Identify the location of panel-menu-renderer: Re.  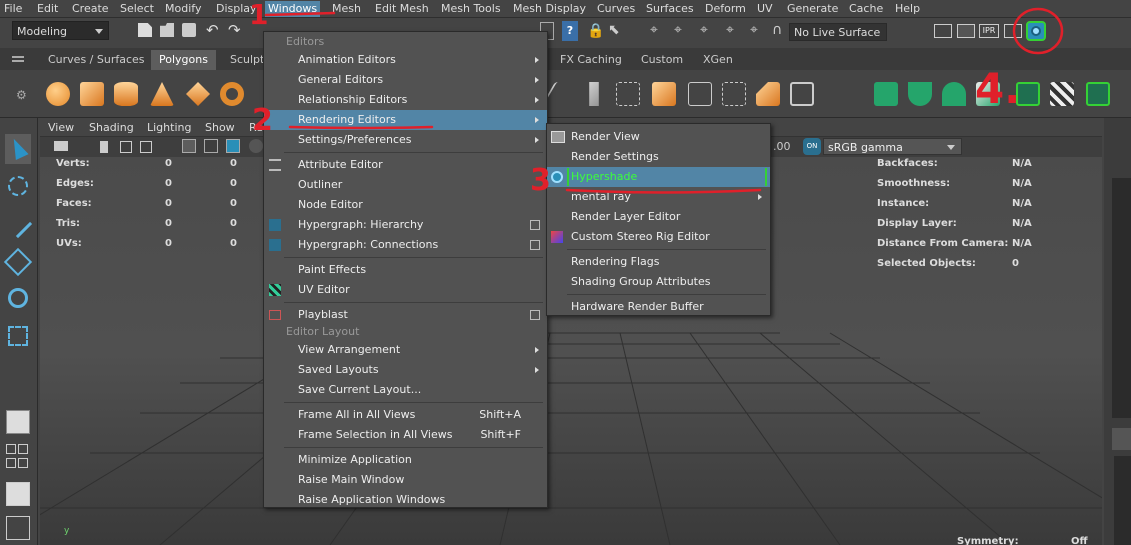
(256, 127).